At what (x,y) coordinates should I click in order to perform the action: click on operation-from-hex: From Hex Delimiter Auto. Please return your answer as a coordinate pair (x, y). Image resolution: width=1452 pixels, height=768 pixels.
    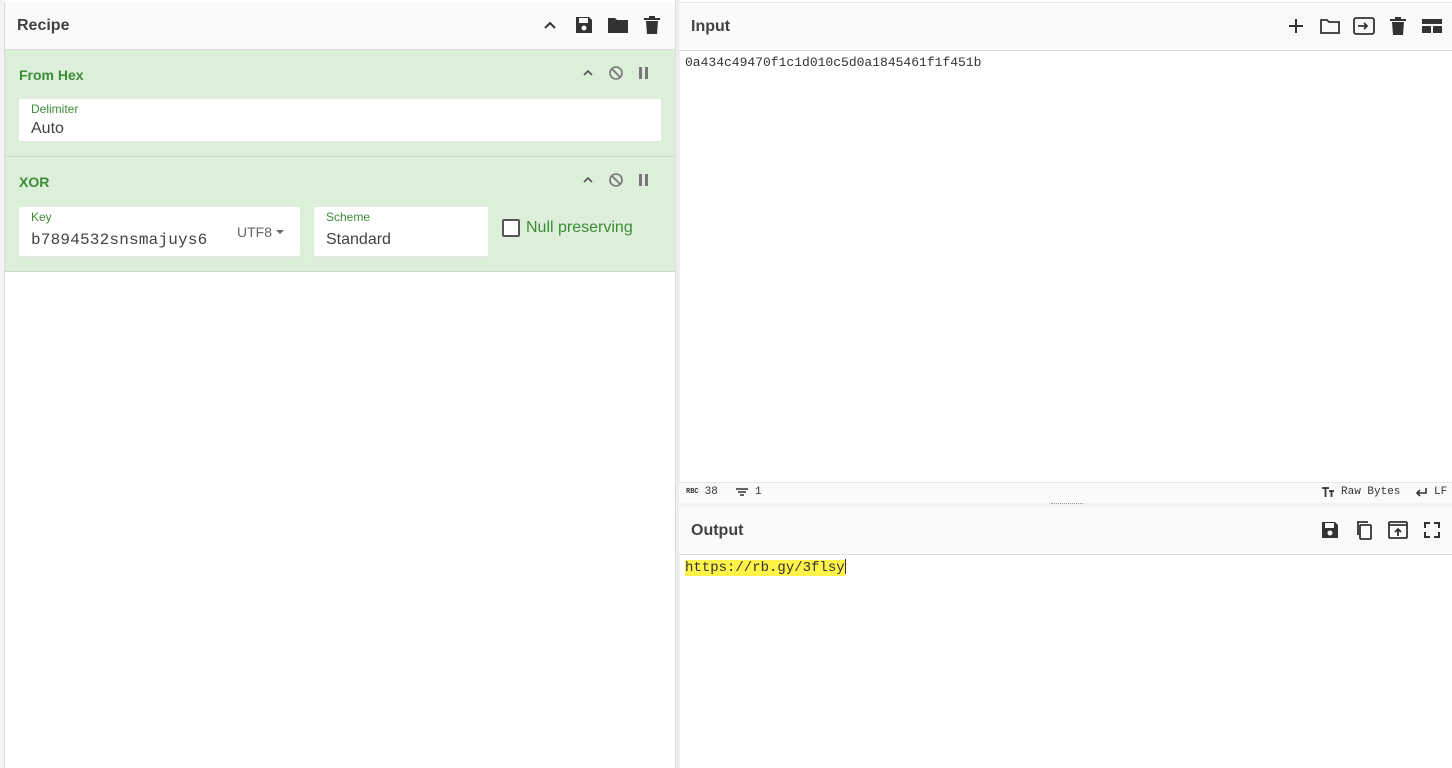
    Looking at the image, I should click on (340, 103).